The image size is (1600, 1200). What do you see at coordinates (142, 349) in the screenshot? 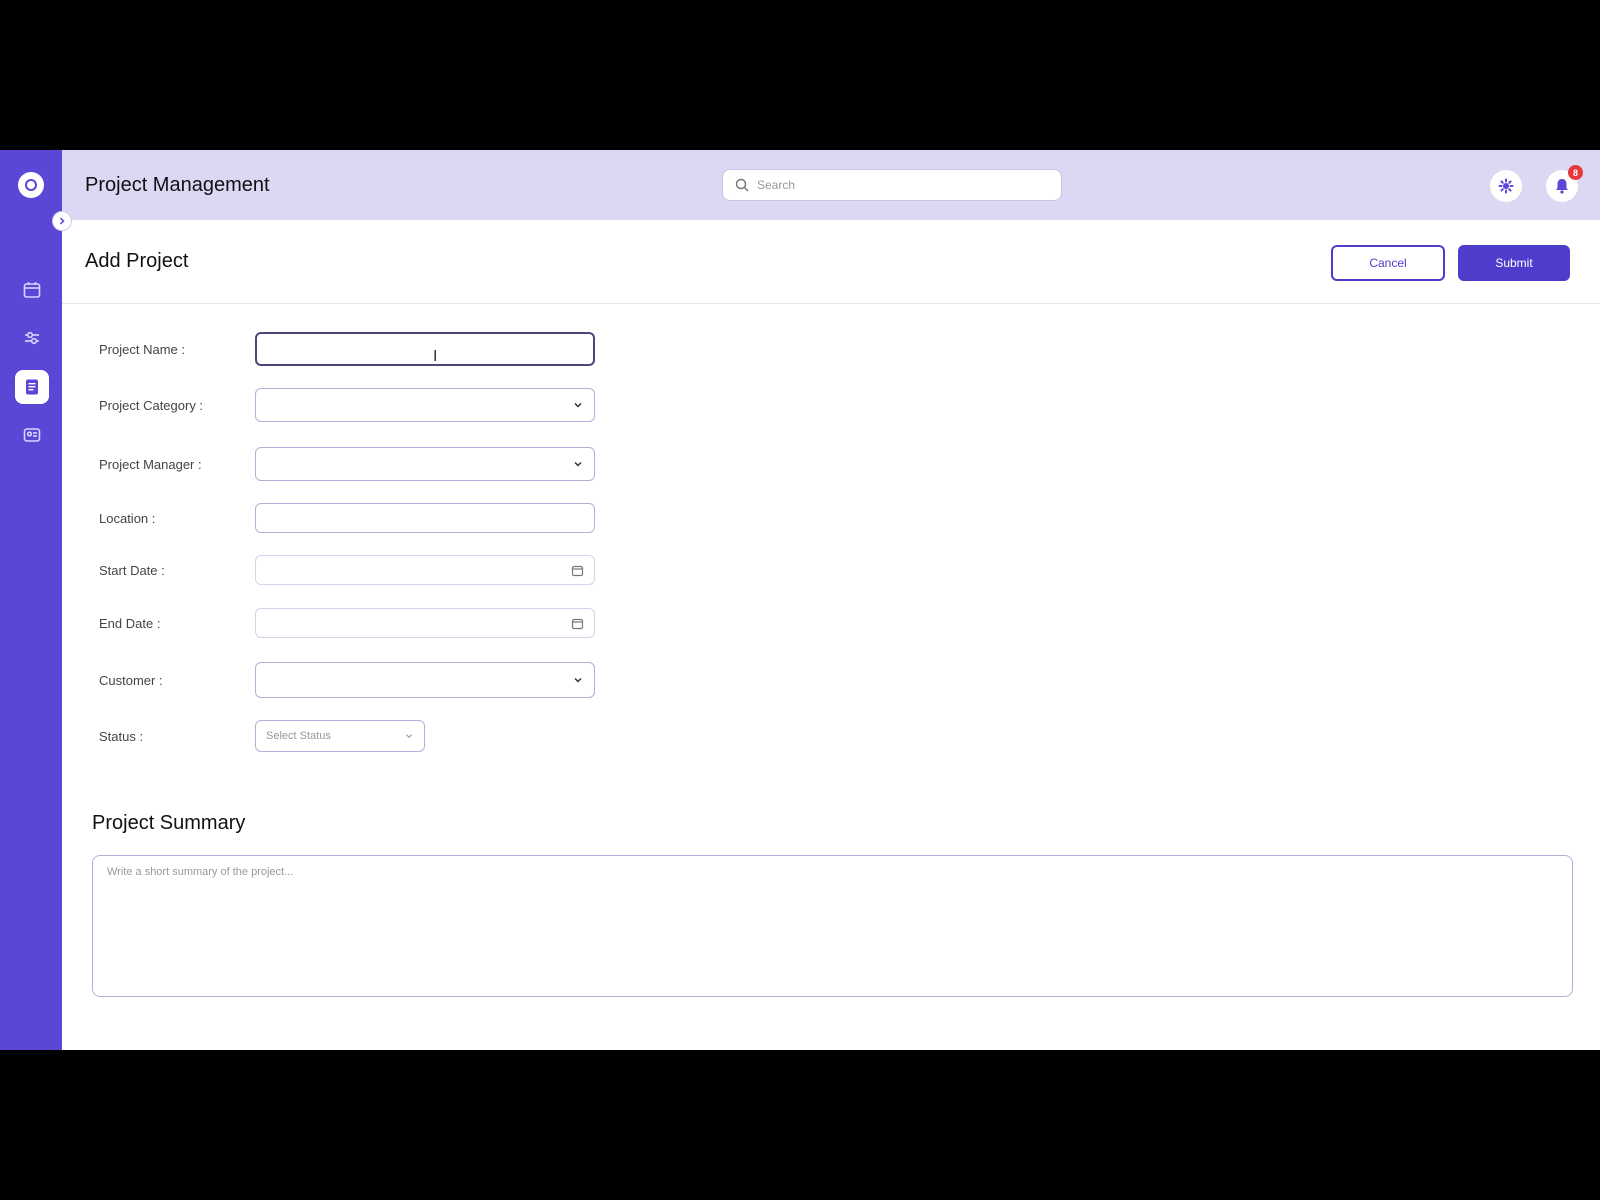
I see `project-name-label: Project Name :` at bounding box center [142, 349].